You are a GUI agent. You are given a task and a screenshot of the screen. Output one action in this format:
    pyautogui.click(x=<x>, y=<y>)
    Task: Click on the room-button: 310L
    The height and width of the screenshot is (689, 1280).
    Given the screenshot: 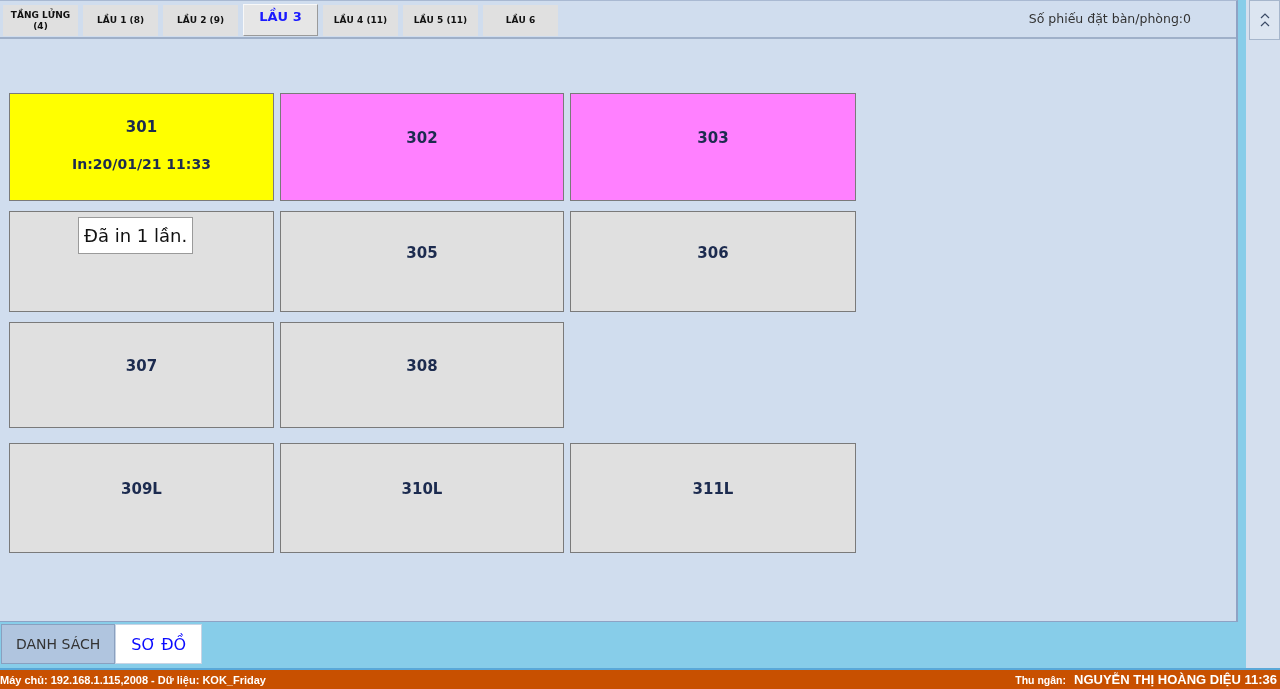 What is the action you would take?
    pyautogui.click(x=422, y=498)
    